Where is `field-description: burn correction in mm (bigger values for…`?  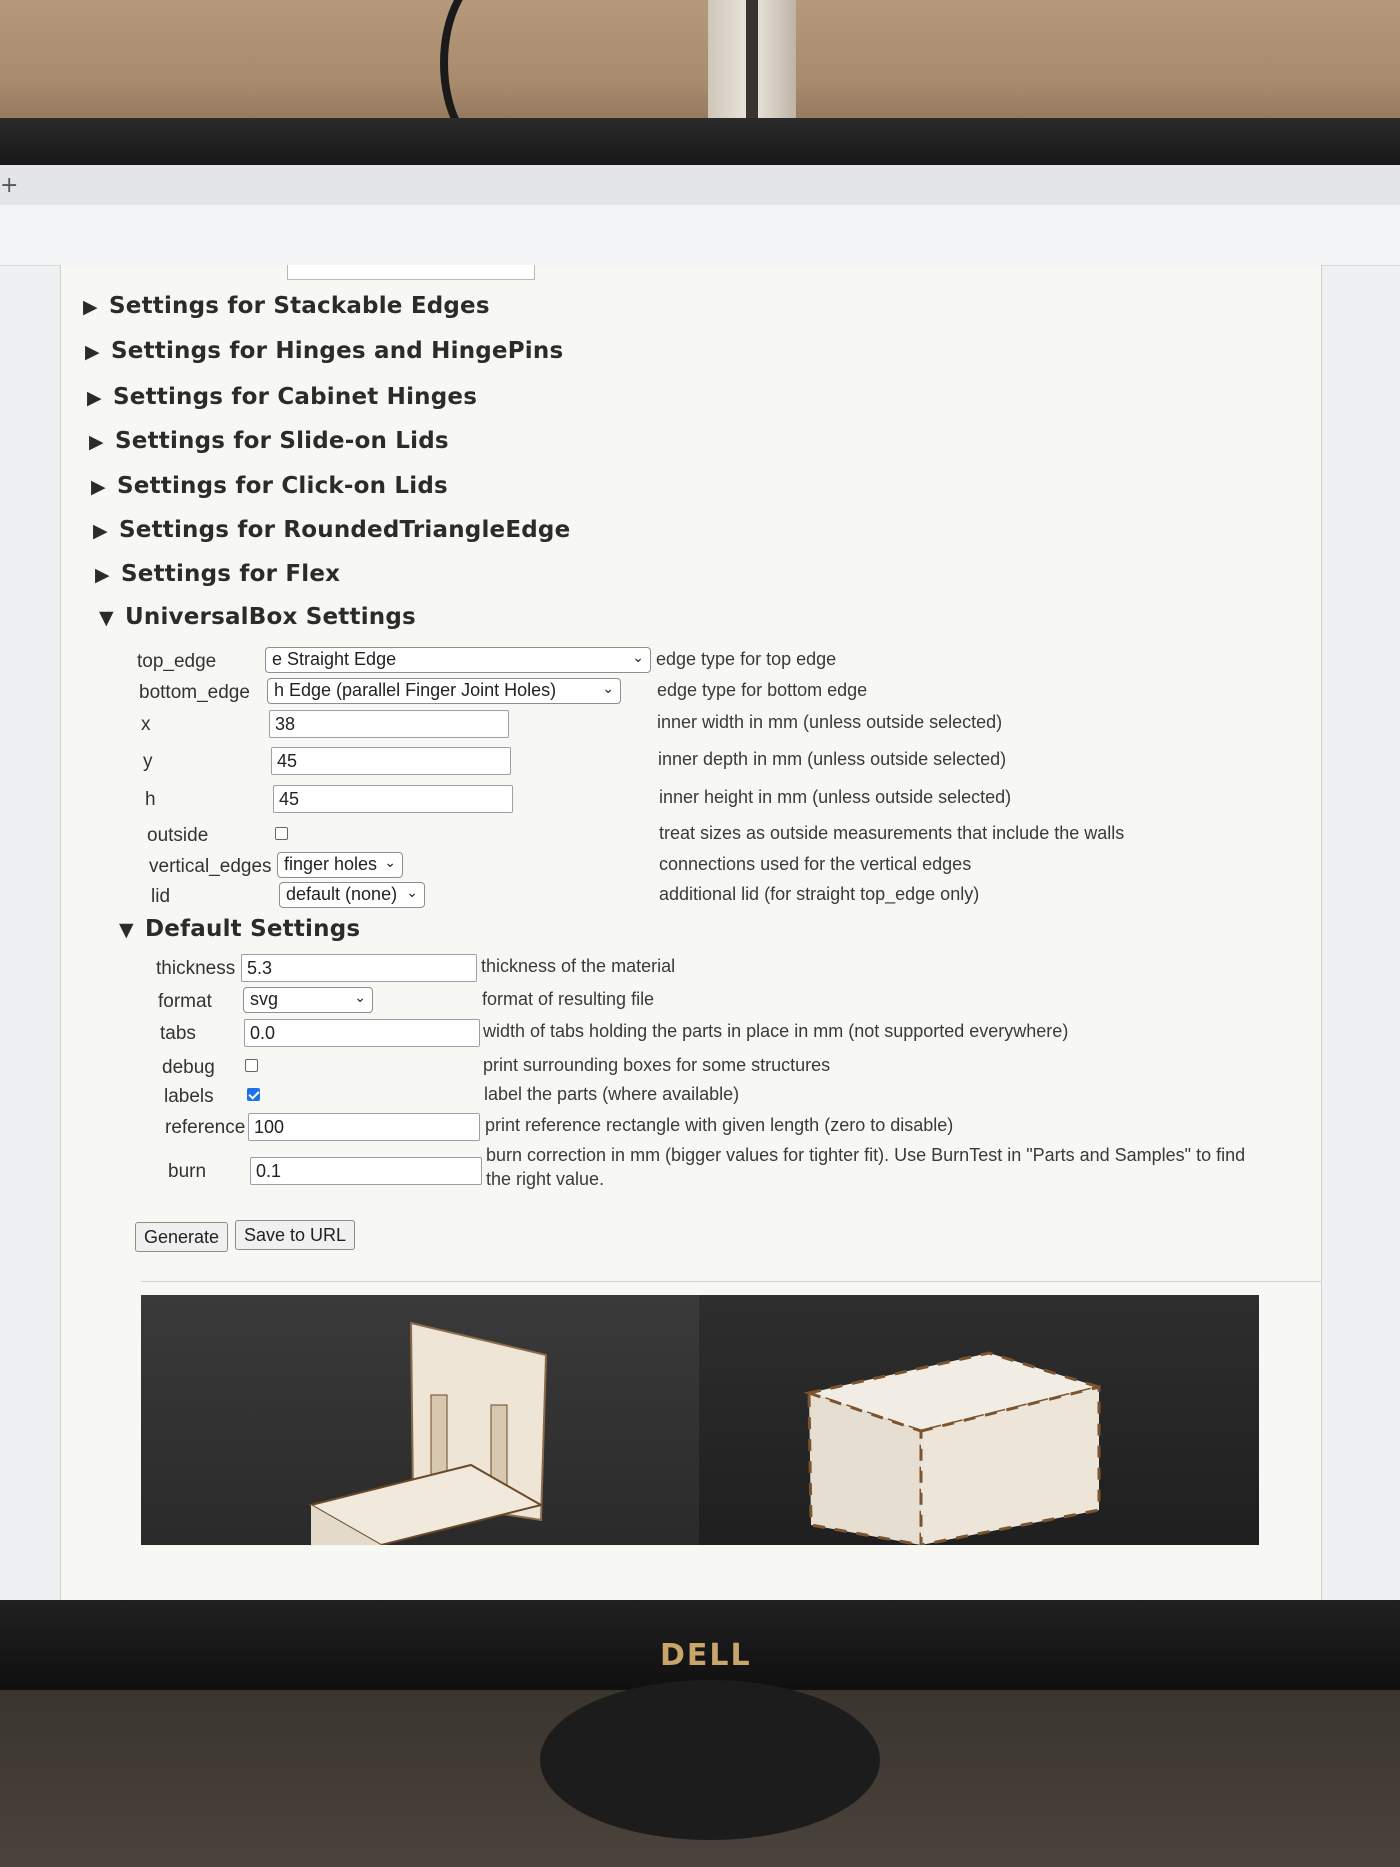
field-description: burn correction in mm (bigger values for… is located at coordinates (866, 1155).